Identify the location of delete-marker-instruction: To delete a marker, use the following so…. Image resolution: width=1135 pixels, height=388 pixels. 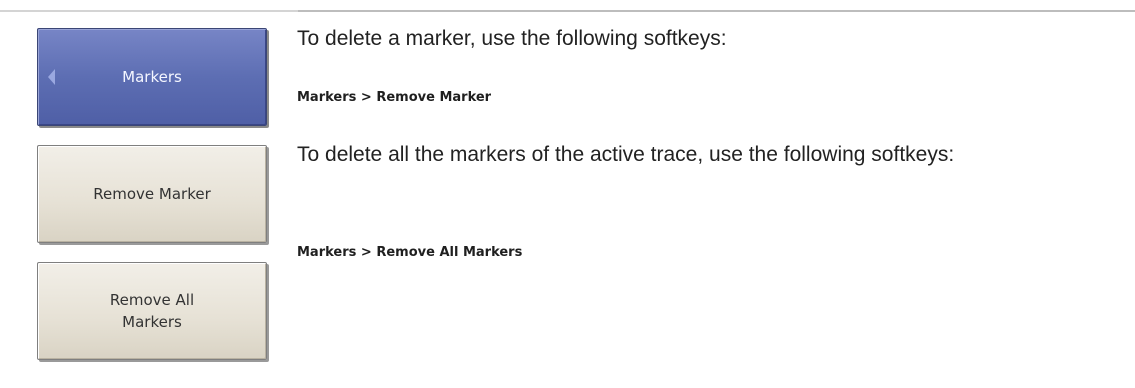
(512, 38).